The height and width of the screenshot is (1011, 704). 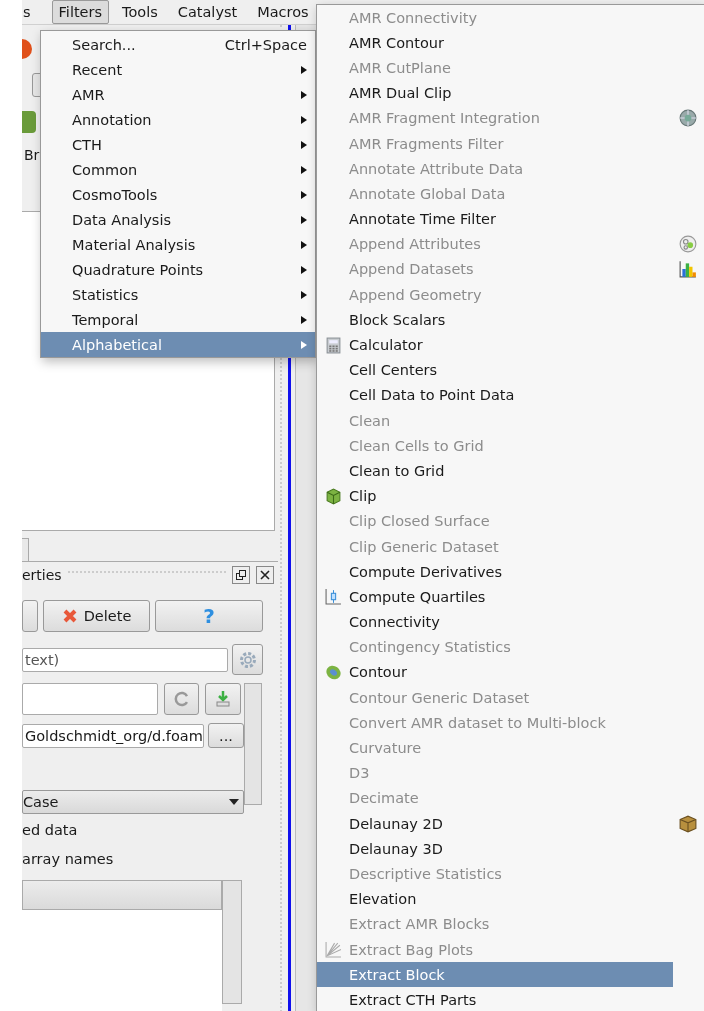 What do you see at coordinates (495, 471) in the screenshot?
I see `menu-item: Clean to Grid` at bounding box center [495, 471].